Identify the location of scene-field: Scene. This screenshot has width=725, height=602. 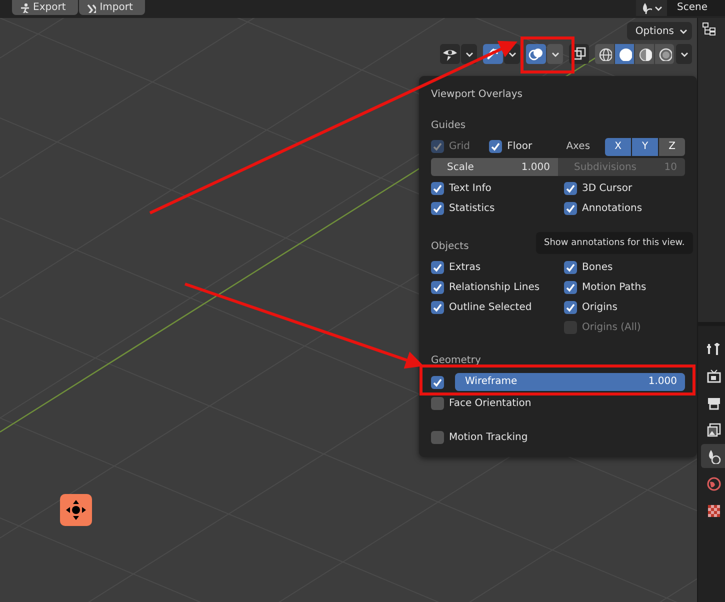
(696, 8).